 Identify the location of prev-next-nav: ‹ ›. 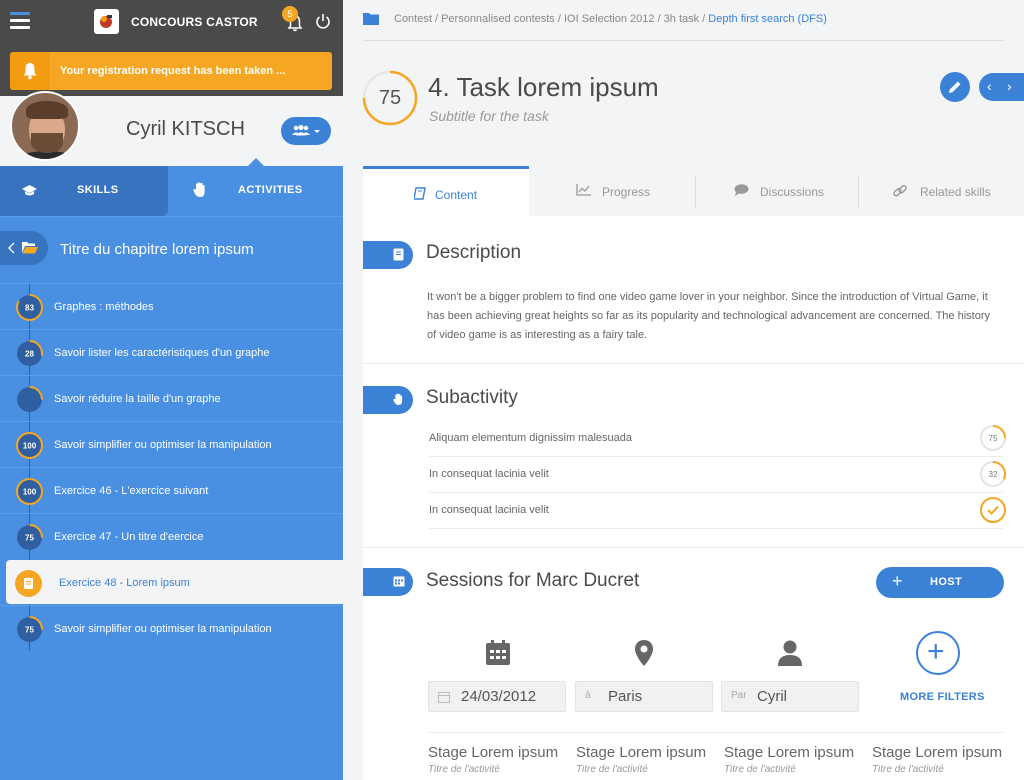
(1001, 87).